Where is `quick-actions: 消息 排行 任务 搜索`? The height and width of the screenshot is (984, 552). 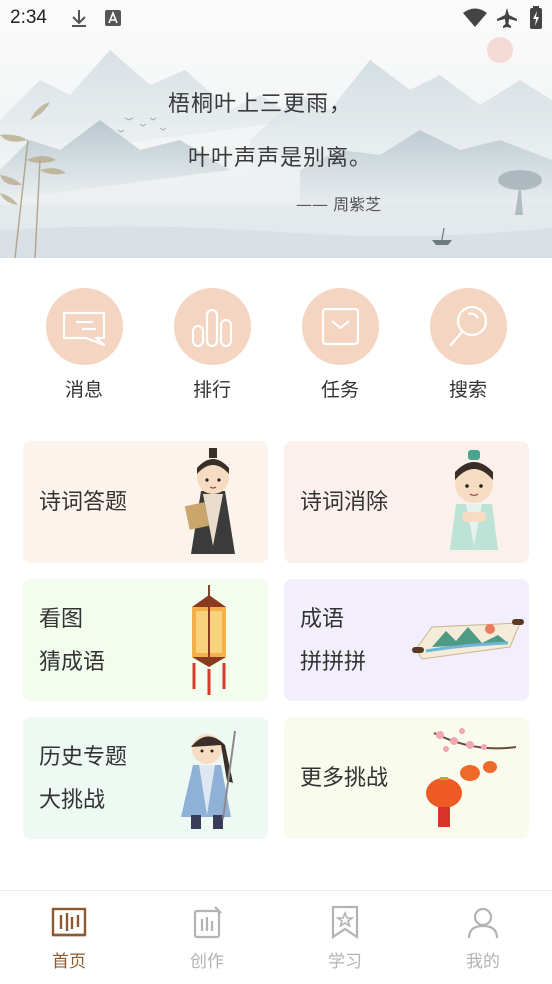 quick-actions: 消息 排行 任务 搜索 is located at coordinates (276, 348).